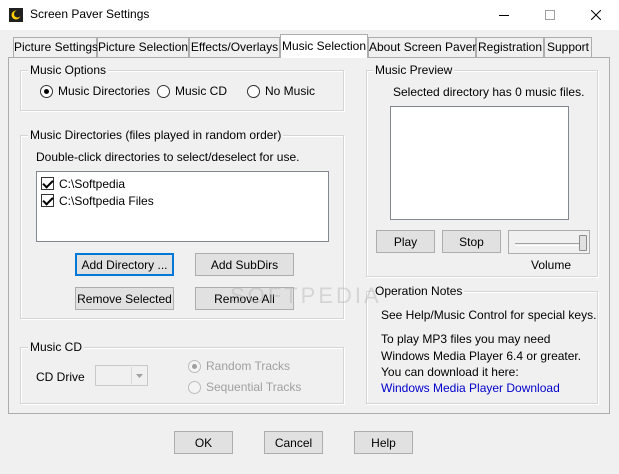 The height and width of the screenshot is (474, 619). What do you see at coordinates (422, 47) in the screenshot?
I see `tab-about-screen-paver: About Screen Paver` at bounding box center [422, 47].